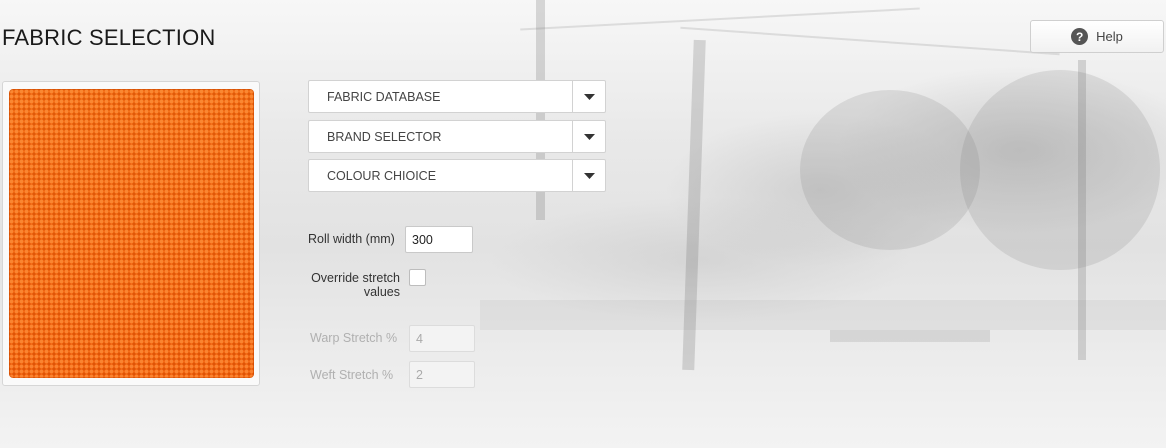 This screenshot has width=1166, height=448. What do you see at coordinates (457, 96) in the screenshot?
I see `fabric-database-select: FABRIC DATABASE` at bounding box center [457, 96].